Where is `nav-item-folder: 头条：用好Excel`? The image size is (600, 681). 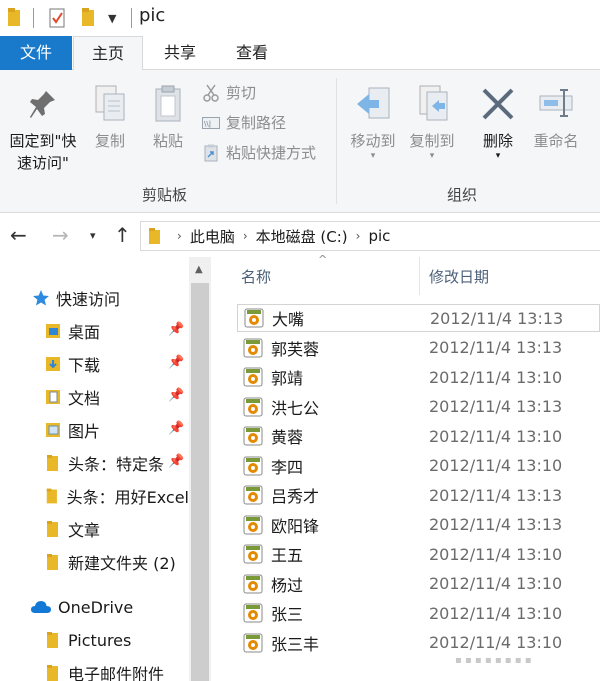
nav-item-folder: 头条：用好Excel is located at coordinates (116, 496).